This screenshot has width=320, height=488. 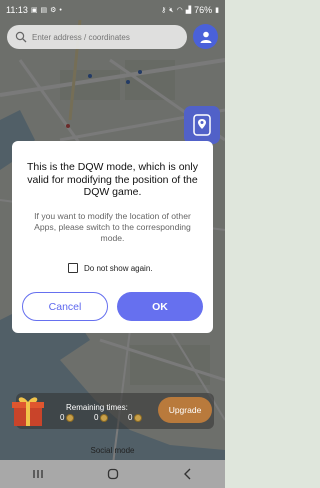 I want to click on profile-icon, so click(x=205, y=37).